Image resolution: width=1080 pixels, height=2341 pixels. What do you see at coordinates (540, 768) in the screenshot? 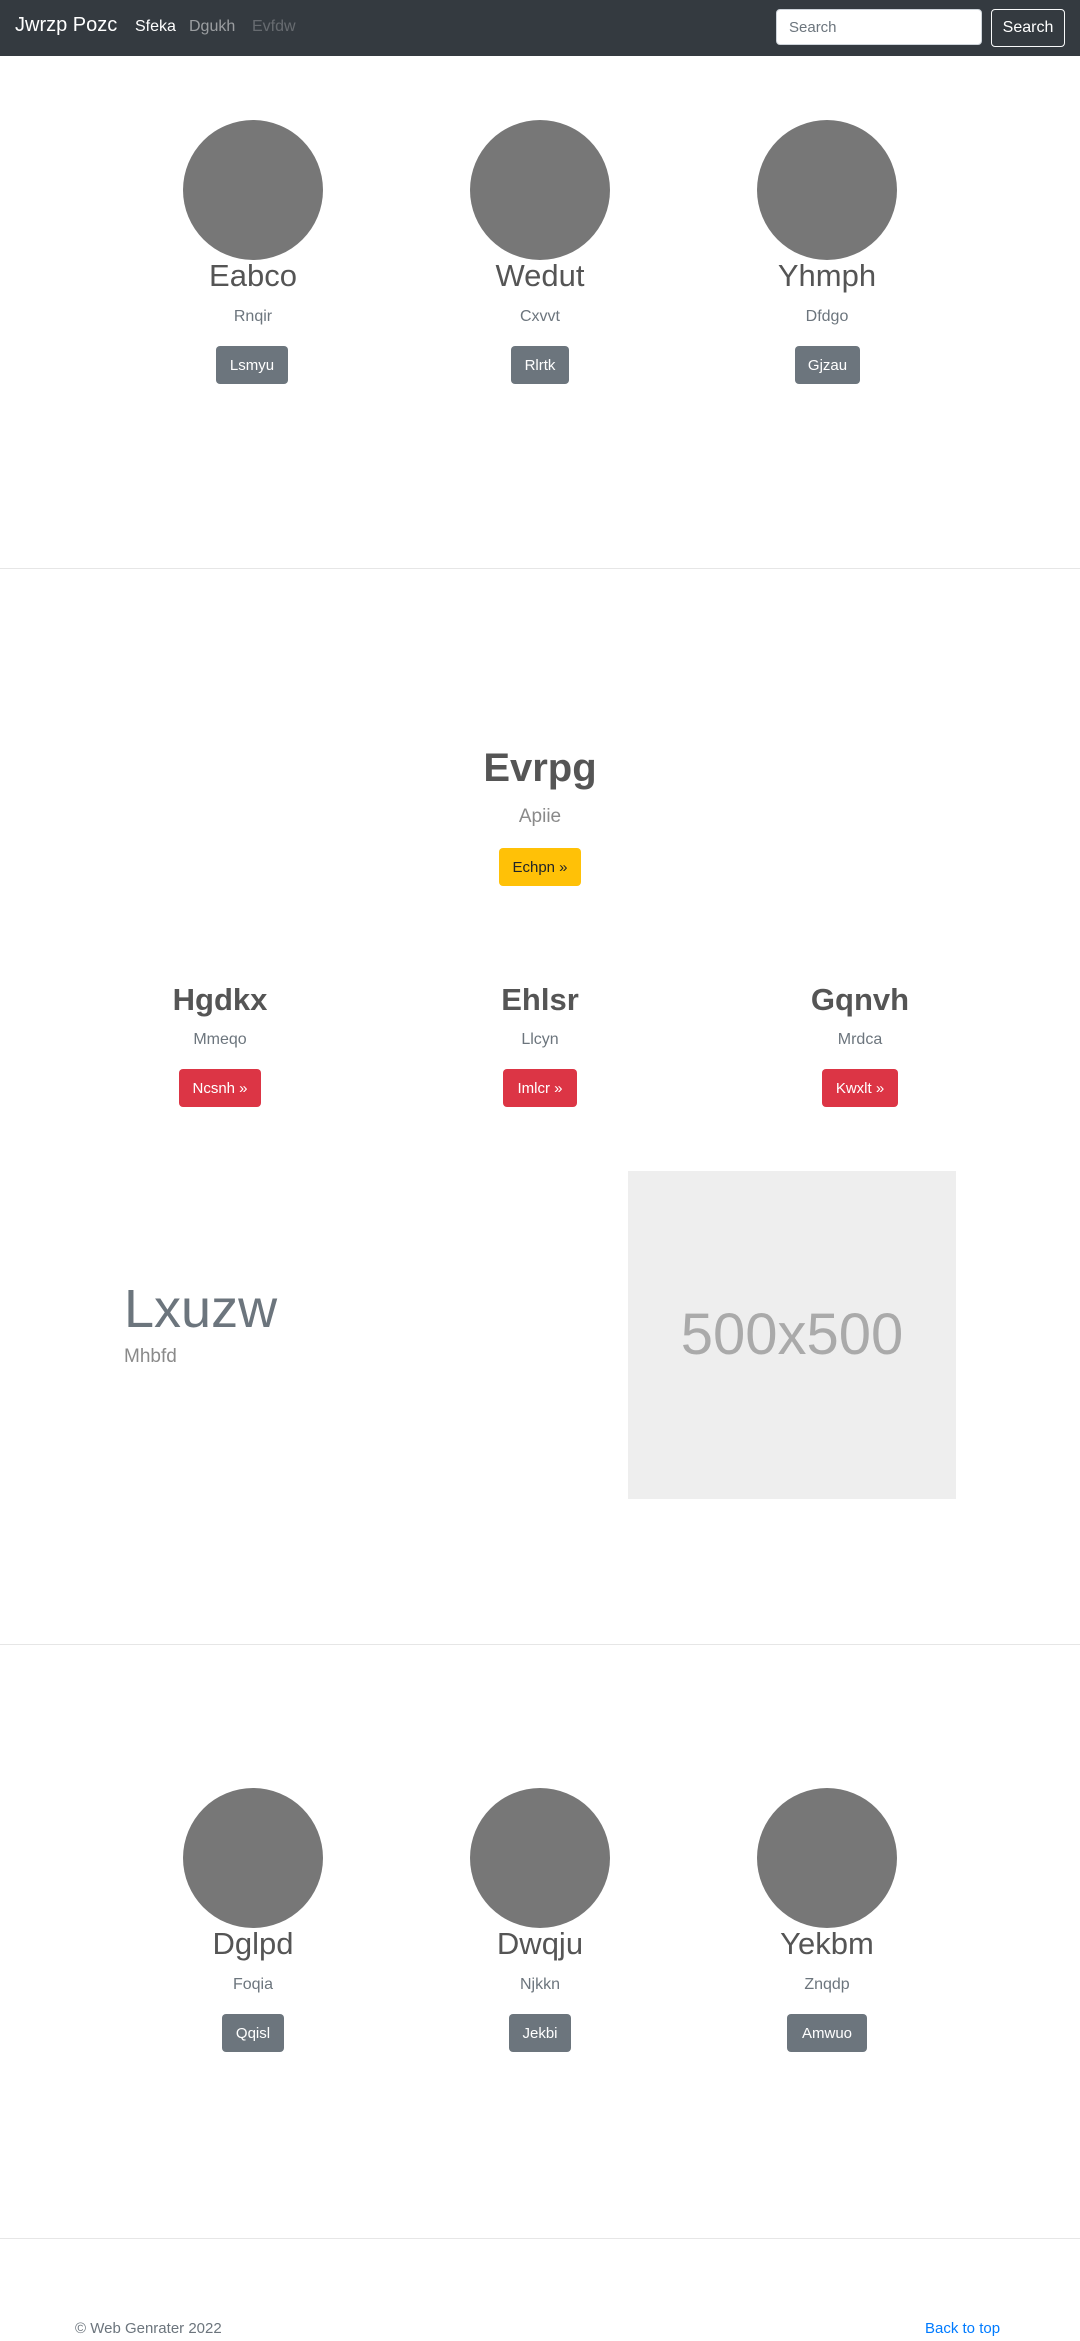
I see `hero-title: Evrpg` at bounding box center [540, 768].